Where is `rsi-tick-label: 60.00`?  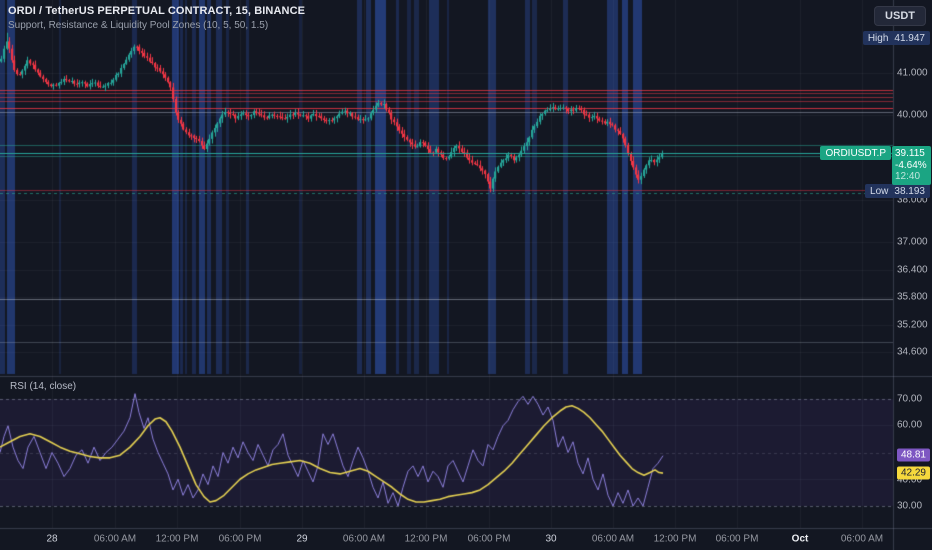
rsi-tick-label: 60.00 is located at coordinates (910, 425).